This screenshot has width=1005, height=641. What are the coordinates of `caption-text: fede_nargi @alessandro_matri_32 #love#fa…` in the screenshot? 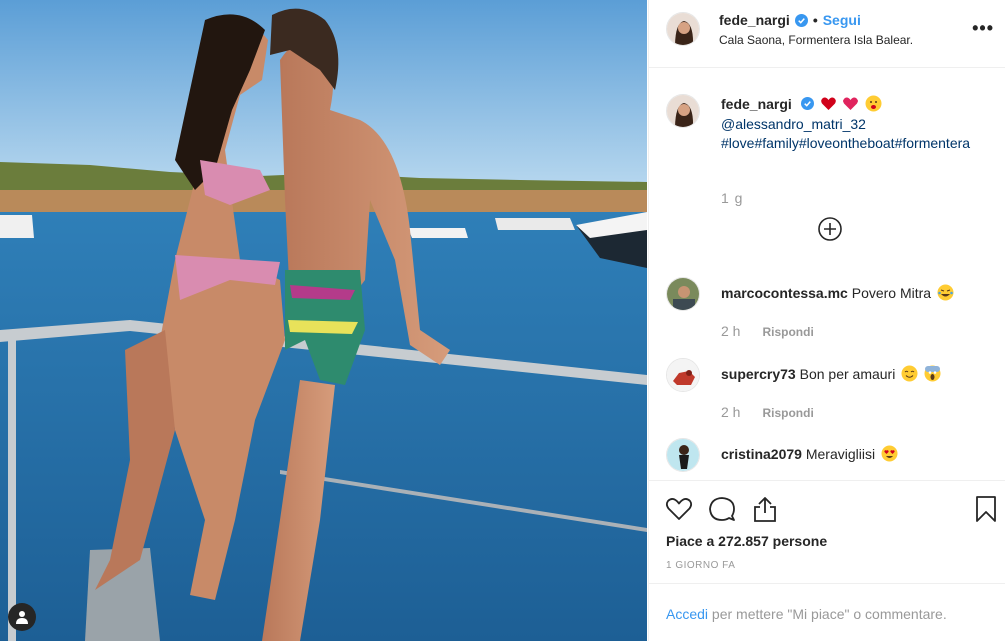 It's located at (853, 124).